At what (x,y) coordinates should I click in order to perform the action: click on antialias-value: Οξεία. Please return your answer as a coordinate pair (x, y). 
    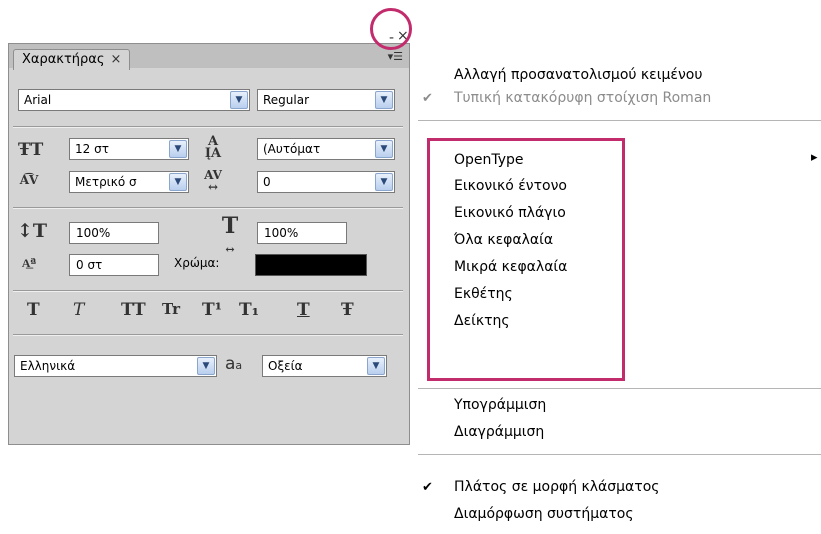
    Looking at the image, I should click on (285, 366).